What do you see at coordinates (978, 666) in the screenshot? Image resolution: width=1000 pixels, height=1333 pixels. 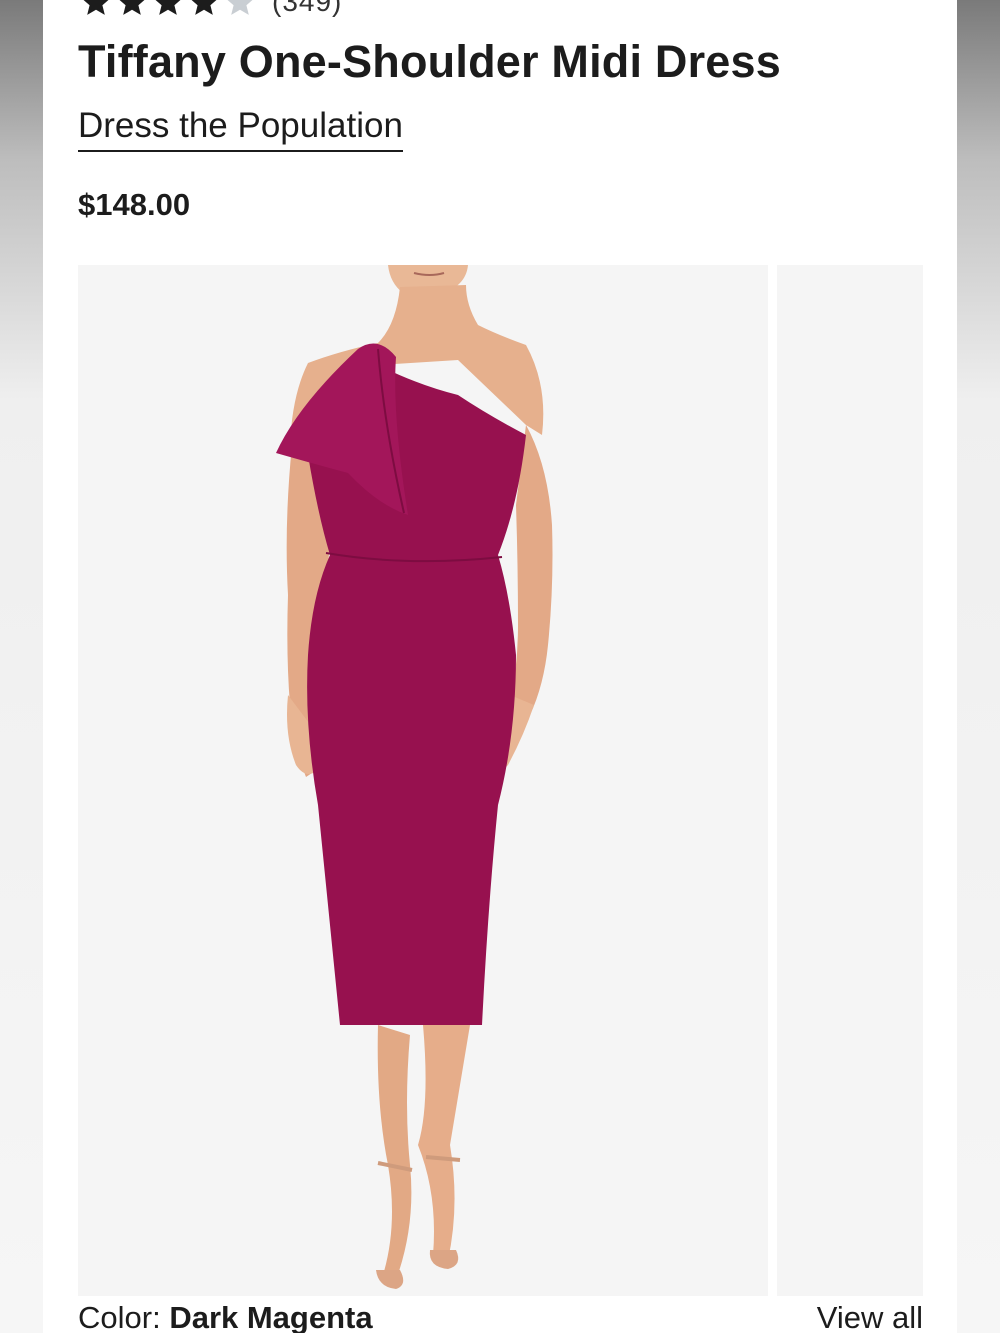 I see `right-backdrop` at bounding box center [978, 666].